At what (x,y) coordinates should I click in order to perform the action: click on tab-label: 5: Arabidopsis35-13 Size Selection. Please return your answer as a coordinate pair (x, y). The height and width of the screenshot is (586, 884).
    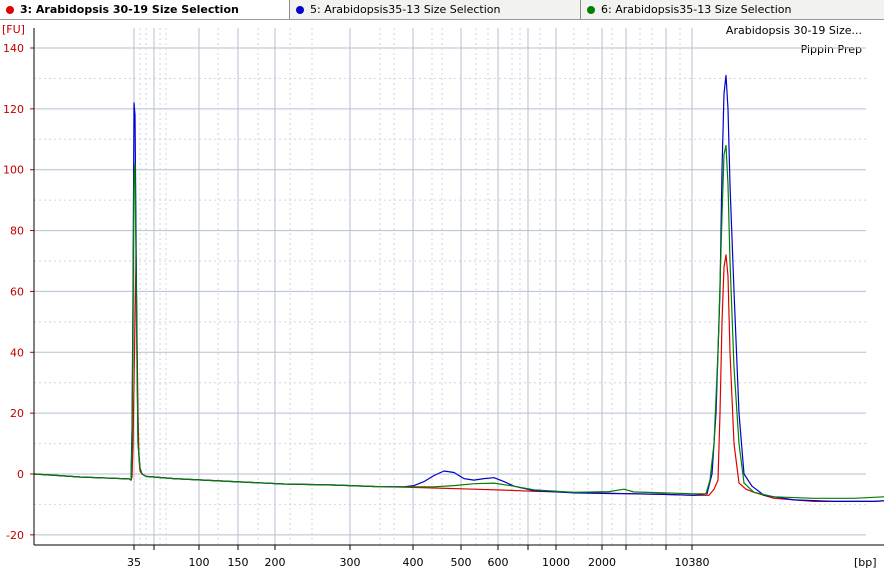
    Looking at the image, I should click on (405, 9).